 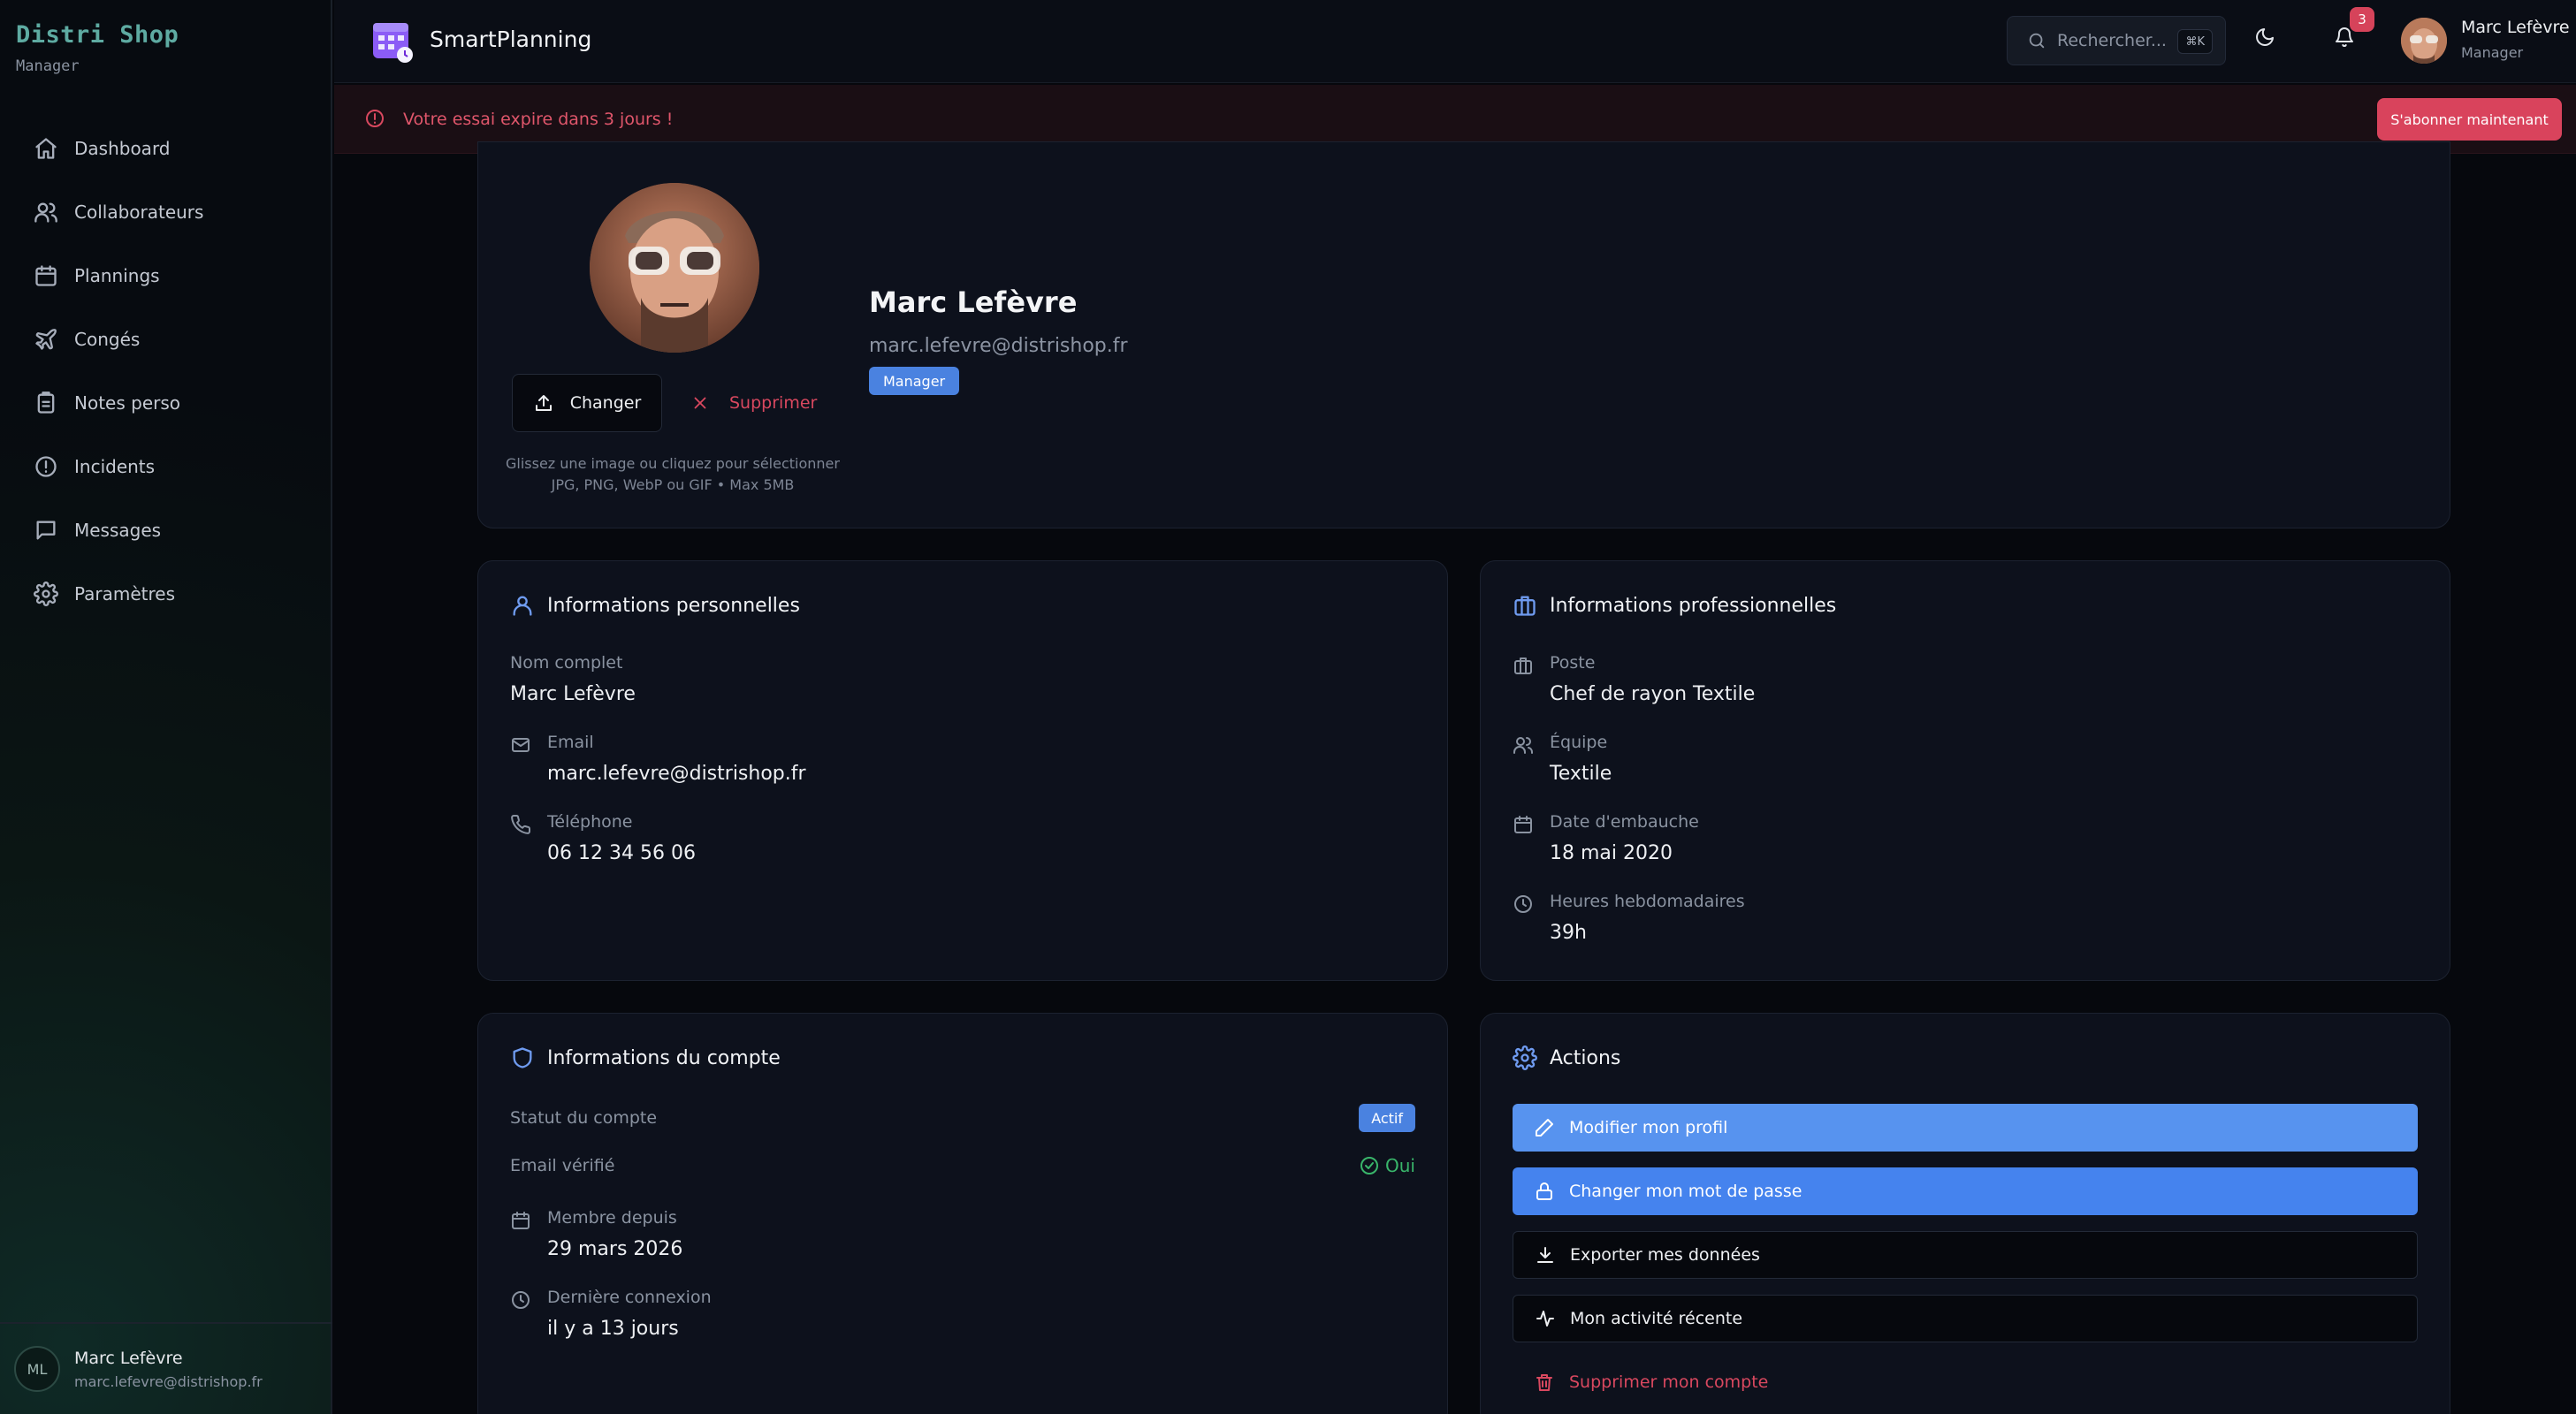 What do you see at coordinates (2264, 38) in the screenshot?
I see `moon-icon` at bounding box center [2264, 38].